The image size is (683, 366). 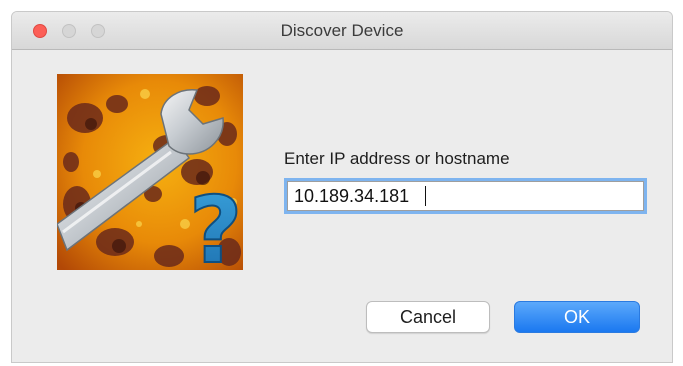 What do you see at coordinates (425, 196) in the screenshot?
I see `text-caret` at bounding box center [425, 196].